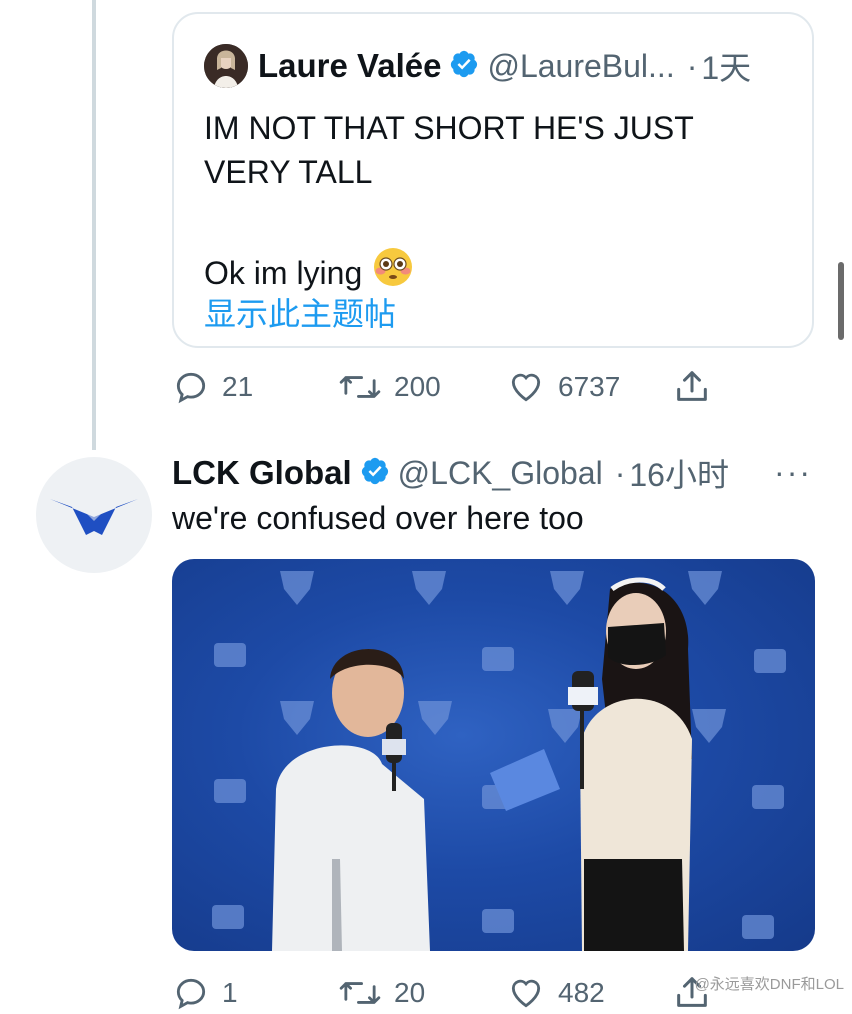 Image resolution: width=852 pixels, height=1014 pixels. I want to click on reply-button: 21, so click(212, 387).